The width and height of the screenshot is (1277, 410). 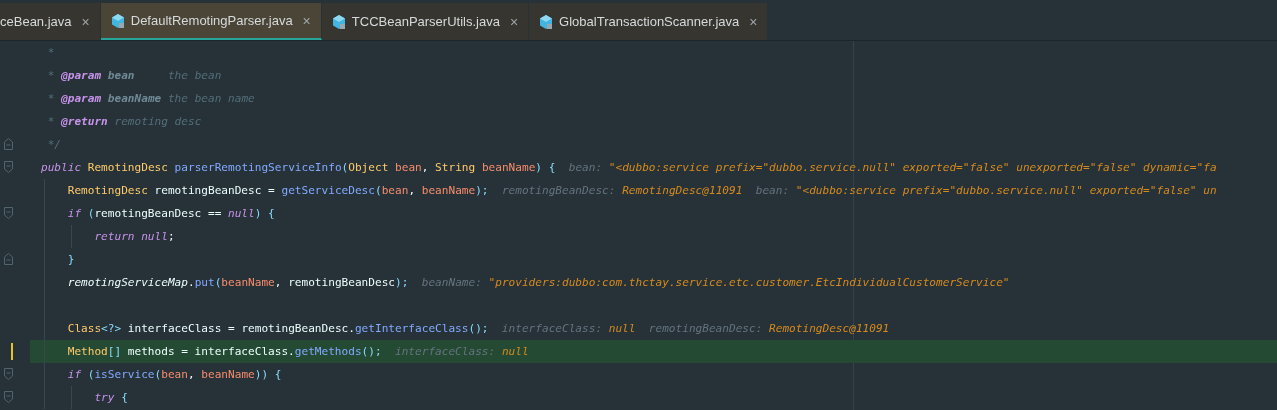 What do you see at coordinates (211, 21) in the screenshot?
I see `file-tab: DefaultRemotingParser.java ×` at bounding box center [211, 21].